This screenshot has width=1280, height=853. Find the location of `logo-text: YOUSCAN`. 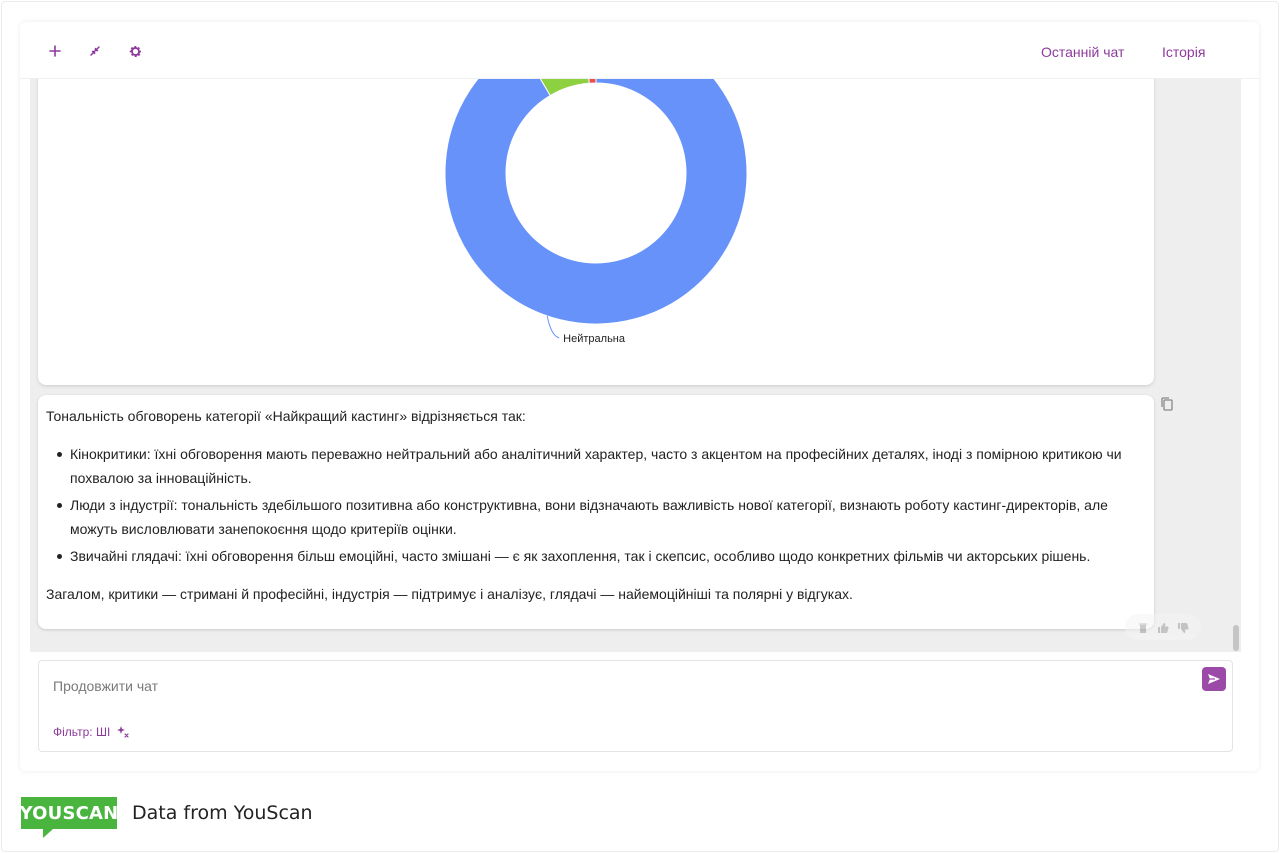

logo-text: YOUSCAN is located at coordinates (69, 813).